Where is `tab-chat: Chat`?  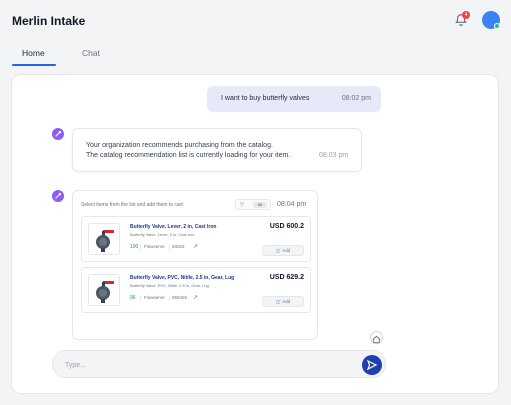
tab-chat: Chat is located at coordinates (91, 53).